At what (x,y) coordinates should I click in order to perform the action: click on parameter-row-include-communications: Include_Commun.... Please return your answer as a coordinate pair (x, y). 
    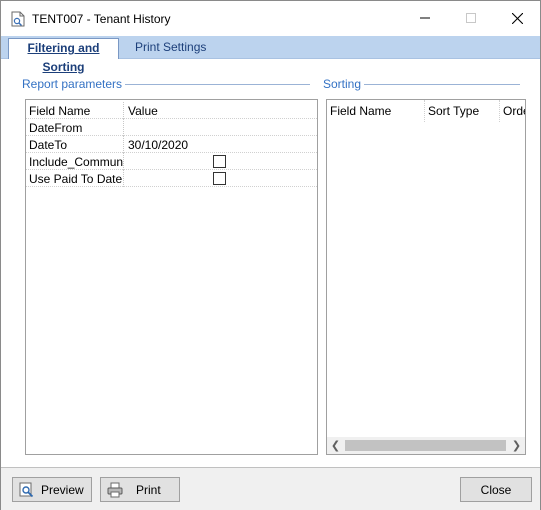
    Looking at the image, I should click on (171, 161).